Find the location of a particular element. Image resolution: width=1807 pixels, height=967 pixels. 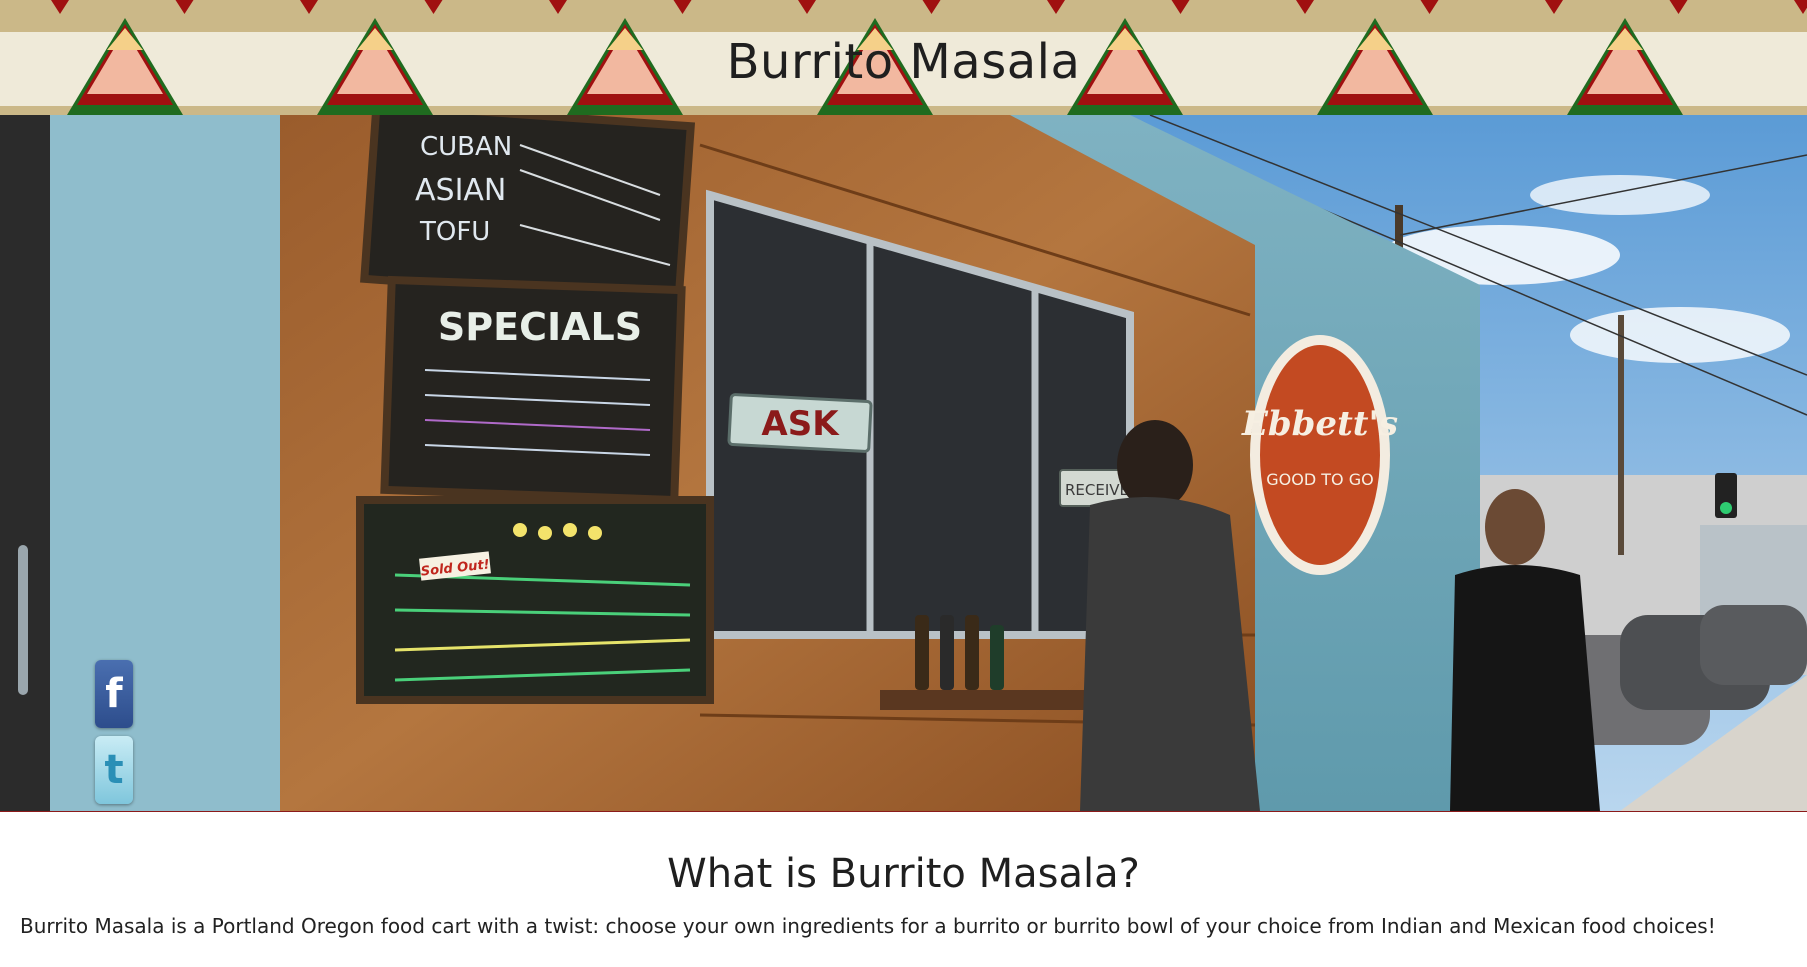

truck-door is located at coordinates (165, 463).